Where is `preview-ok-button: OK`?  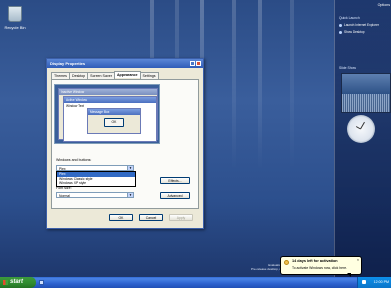
preview-ok-button: OK is located at coordinates (114, 122).